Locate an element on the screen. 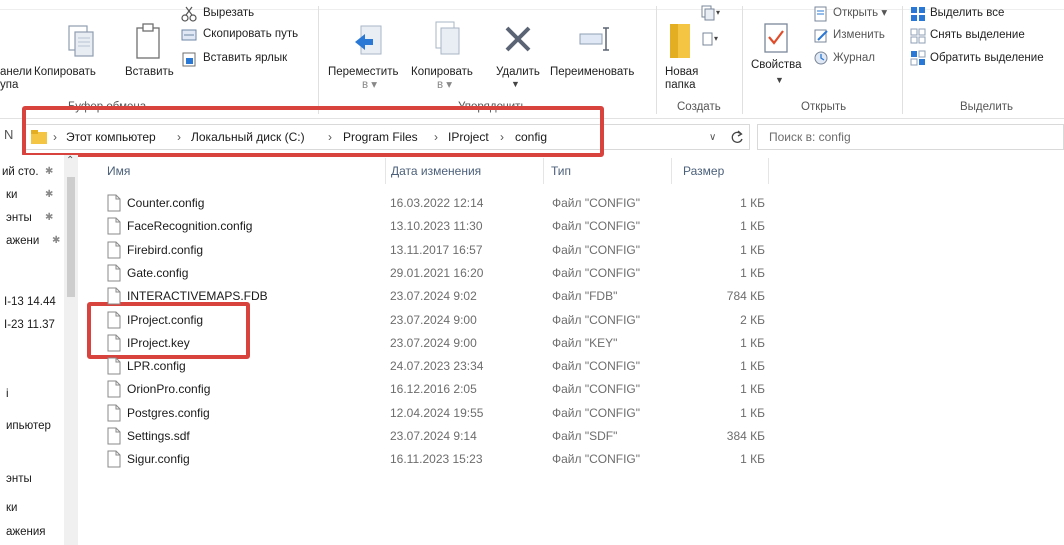 The width and height of the screenshot is (1064, 545). ribbon-separator is located at coordinates (902, 60).